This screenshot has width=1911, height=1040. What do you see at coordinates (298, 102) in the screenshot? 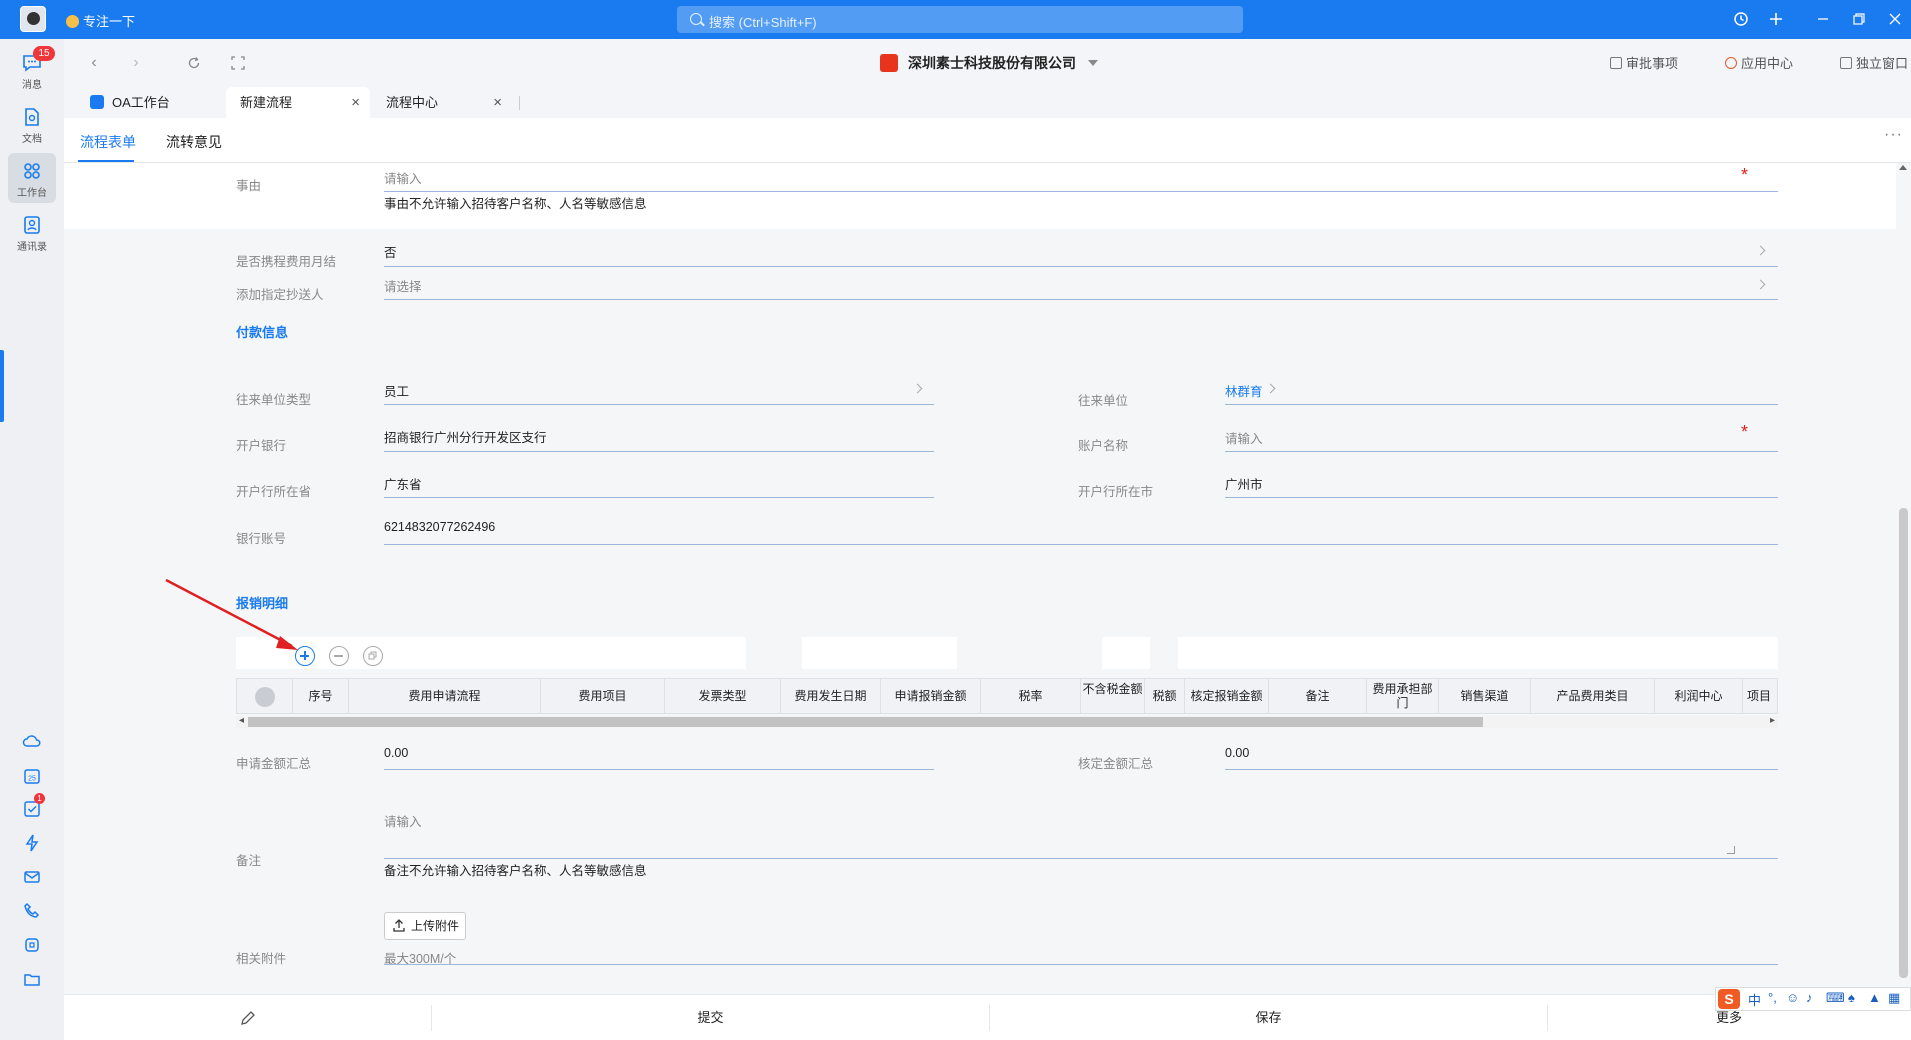
I see `tab-new-process: 新建流程 ×` at bounding box center [298, 102].